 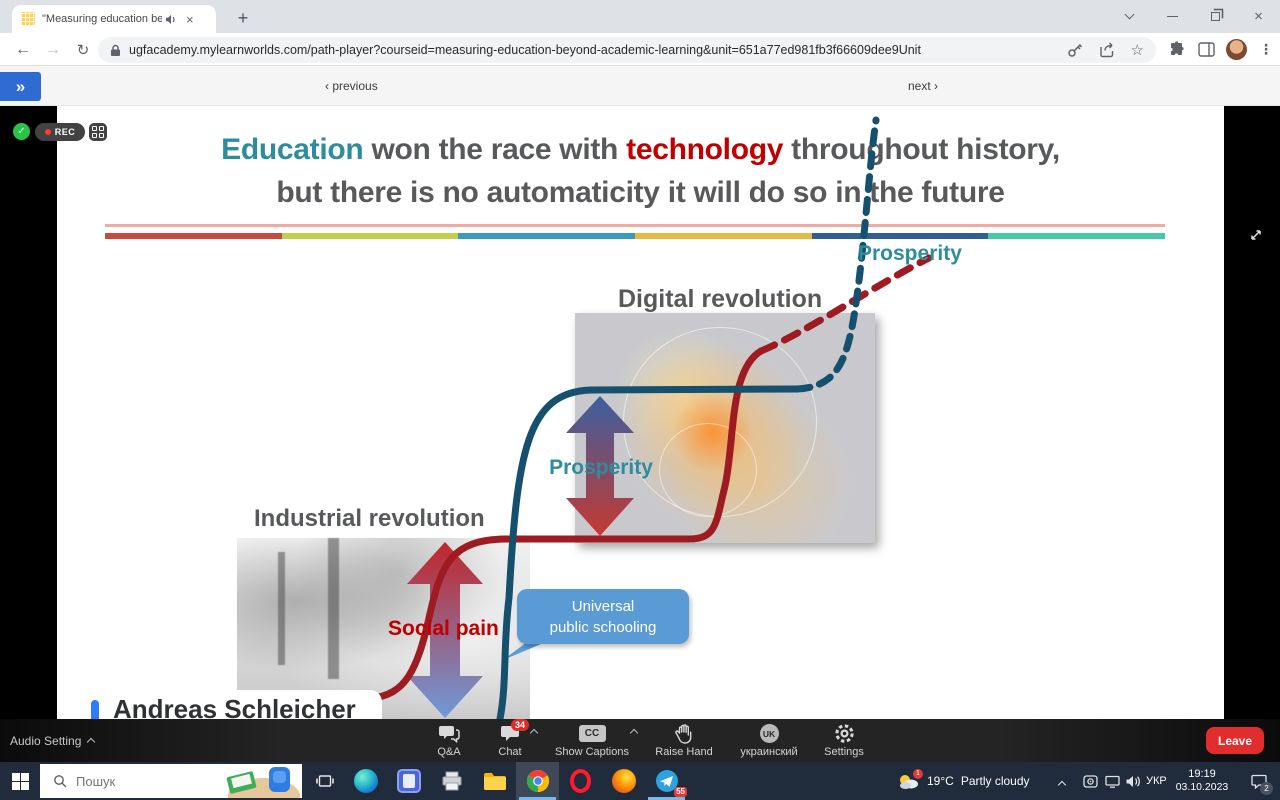 I want to click on rec-dot-icon, so click(x=47, y=132).